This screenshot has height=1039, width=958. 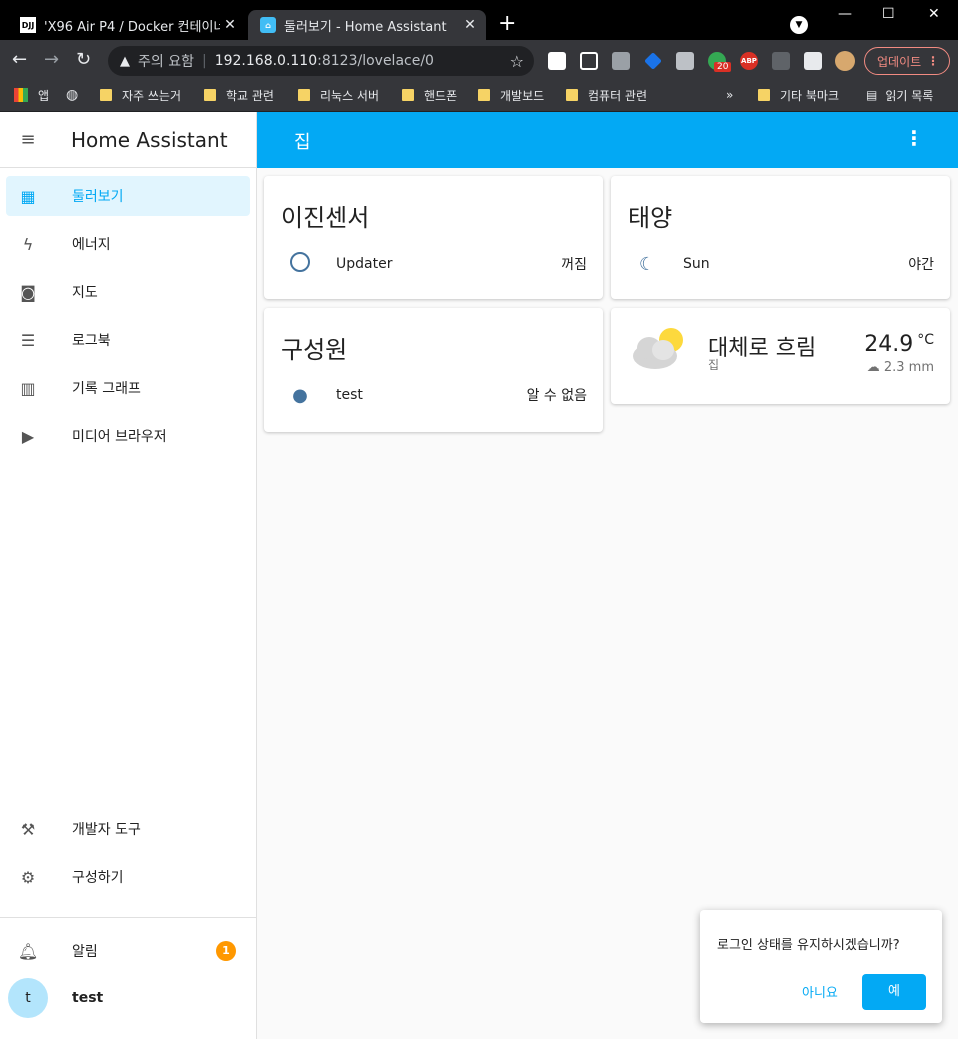 What do you see at coordinates (618, 95) in the screenshot?
I see `bookmark-label: 컴퓨터 관련` at bounding box center [618, 95].